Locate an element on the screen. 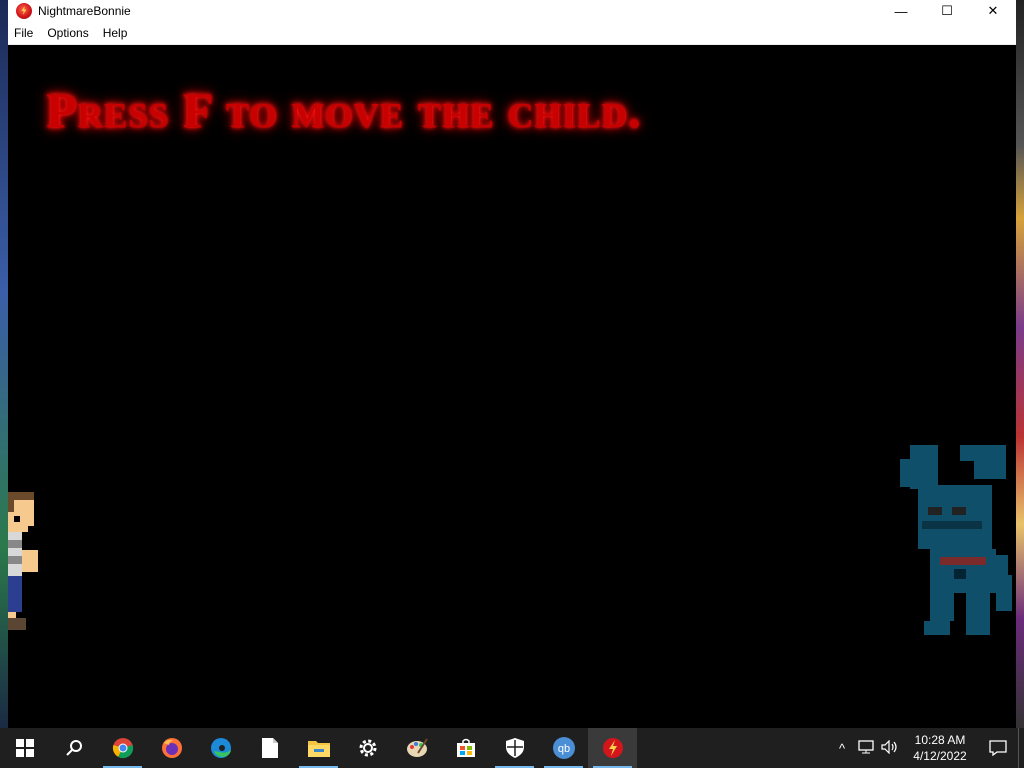  bonnie-leg-right is located at coordinates (978, 613).